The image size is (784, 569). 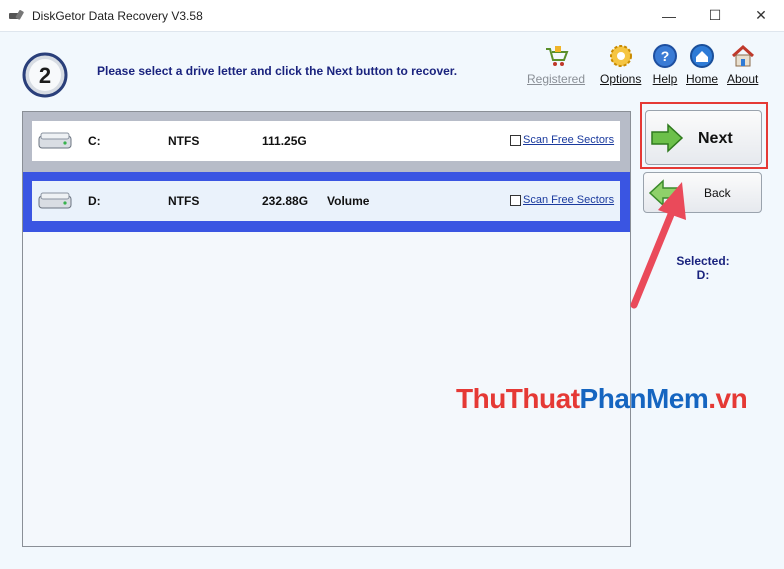 I want to click on step-number-badge: 2, so click(x=45, y=75).